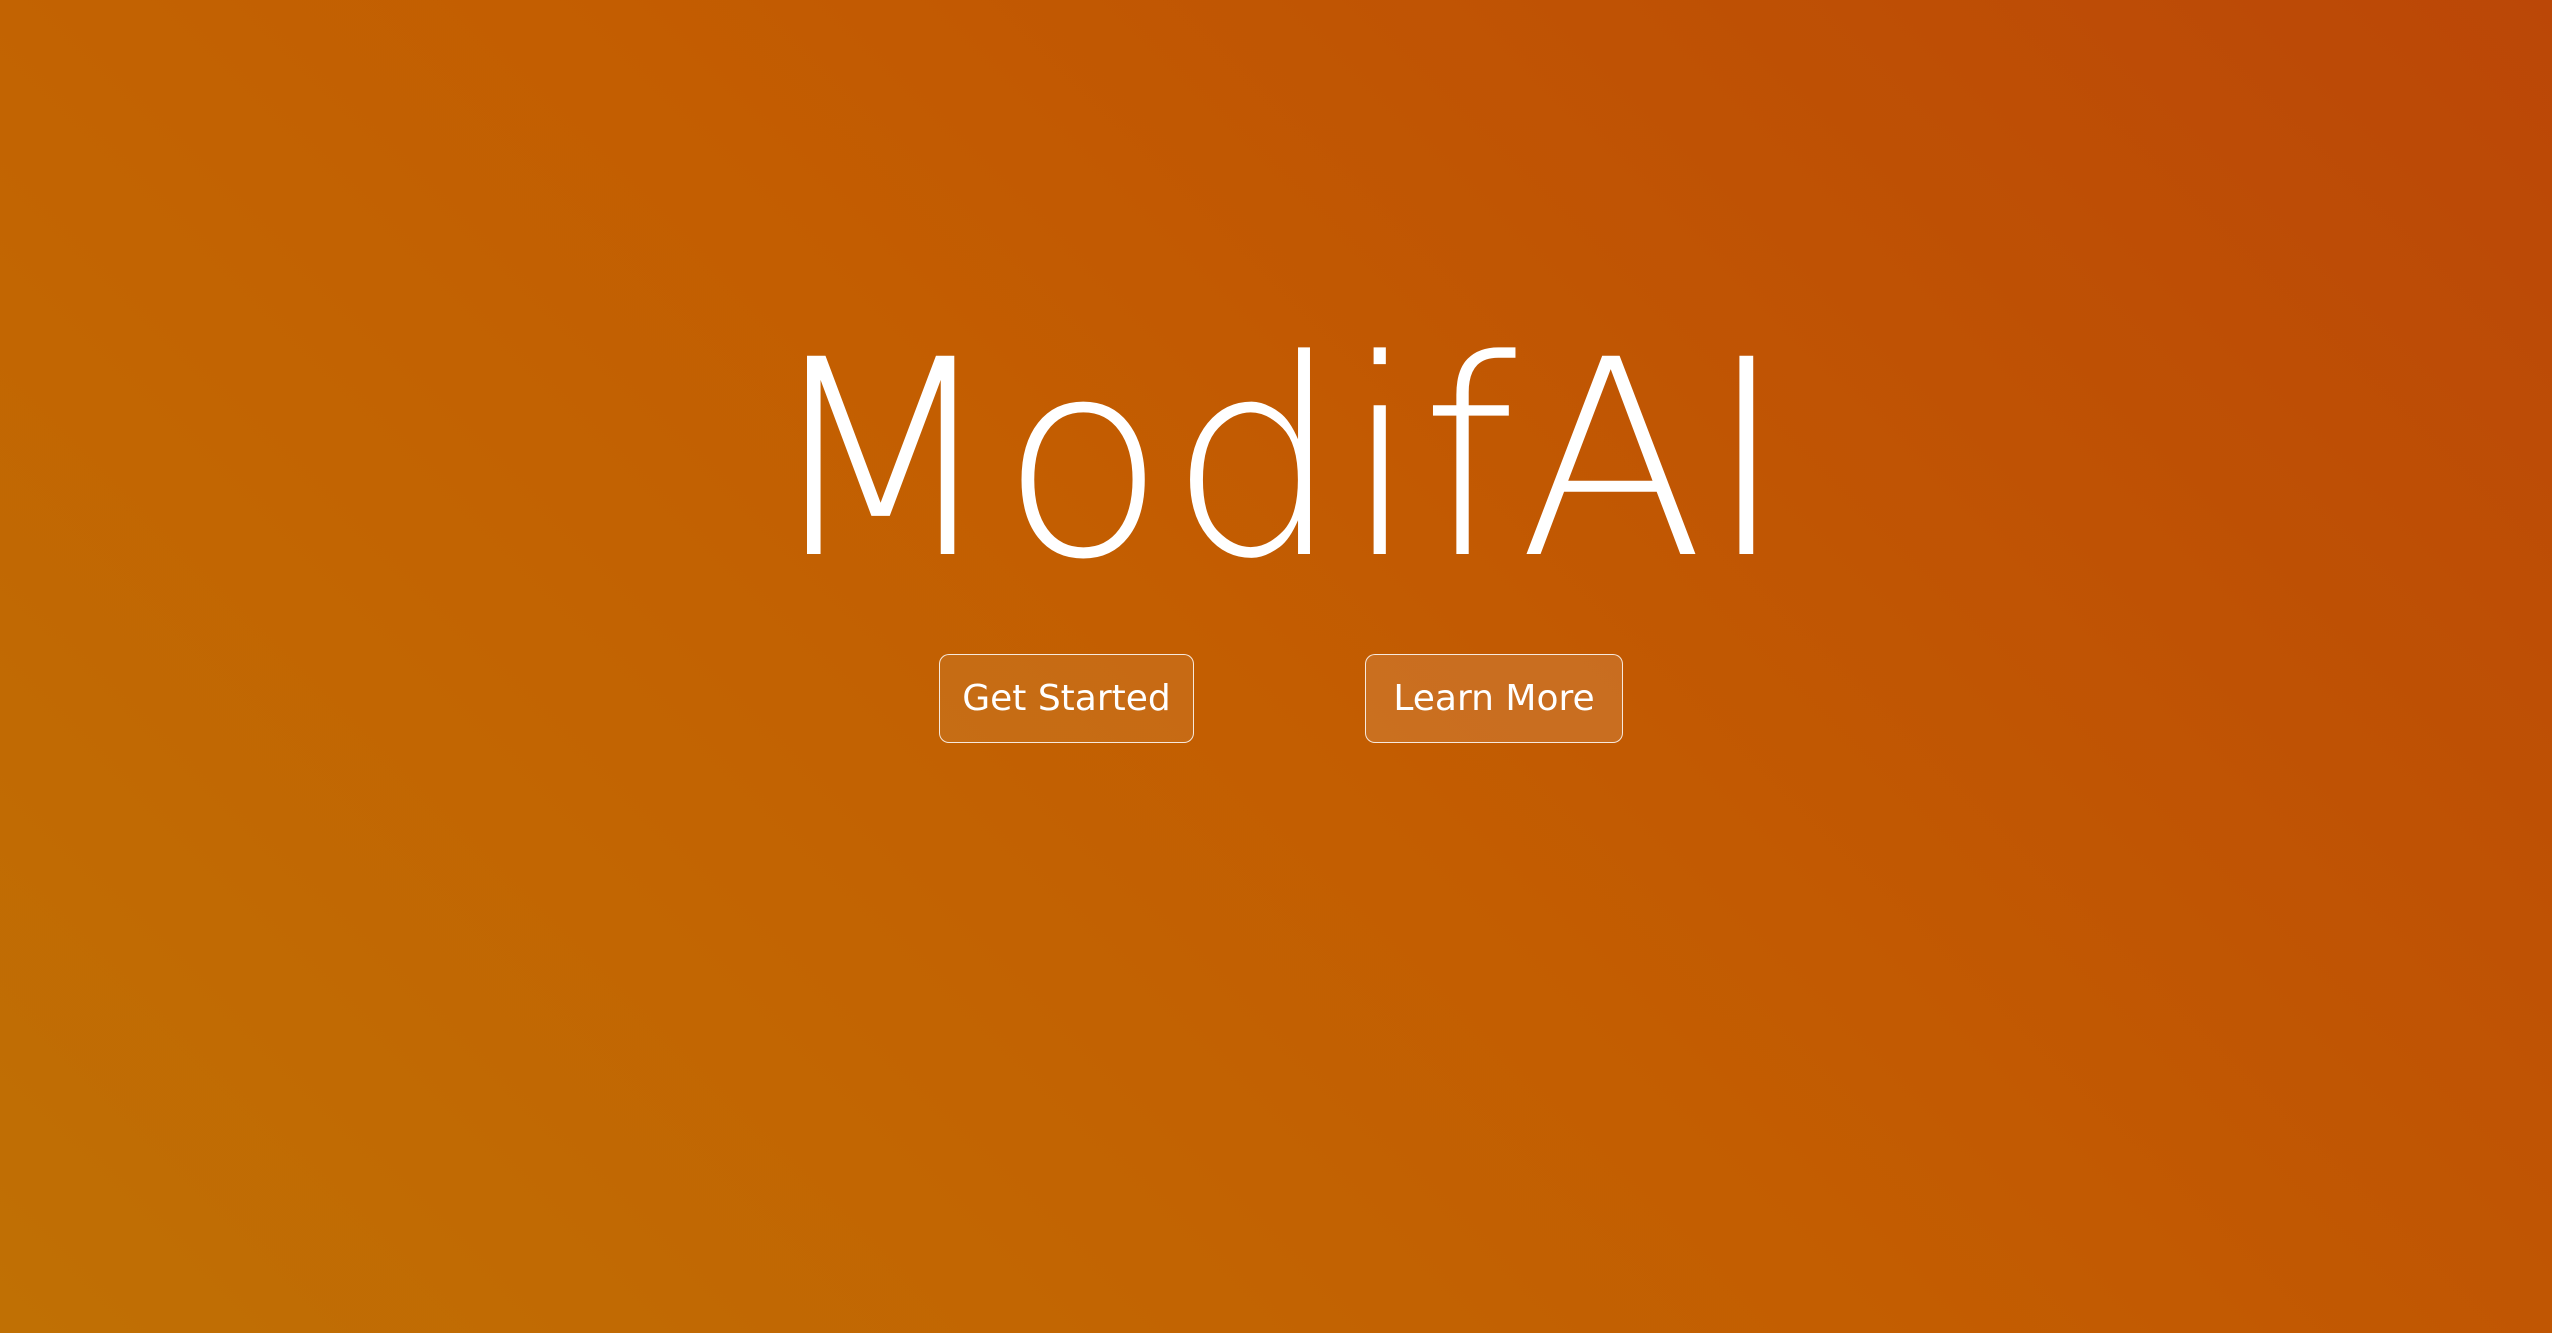  I want to click on get-started-button: Get Started, so click(1066, 698).